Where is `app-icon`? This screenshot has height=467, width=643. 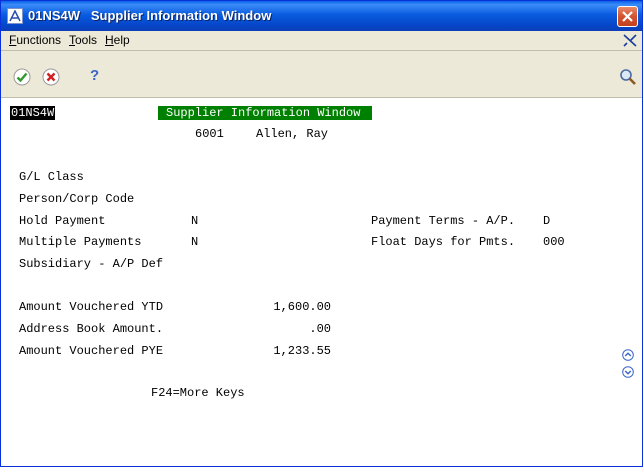 app-icon is located at coordinates (15, 16).